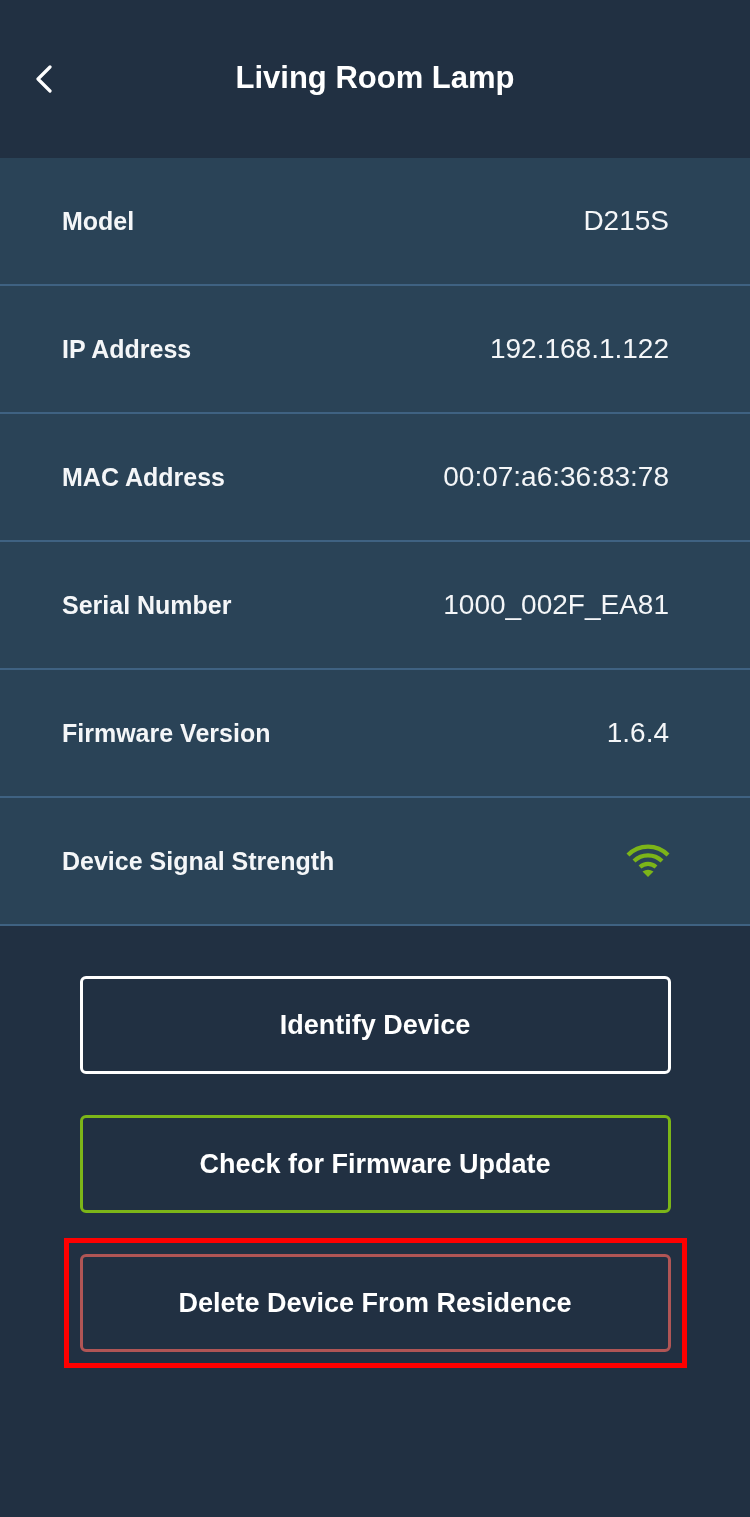 The height and width of the screenshot is (1517, 750). What do you see at coordinates (44, 79) in the screenshot?
I see `back-chevron-icon` at bounding box center [44, 79].